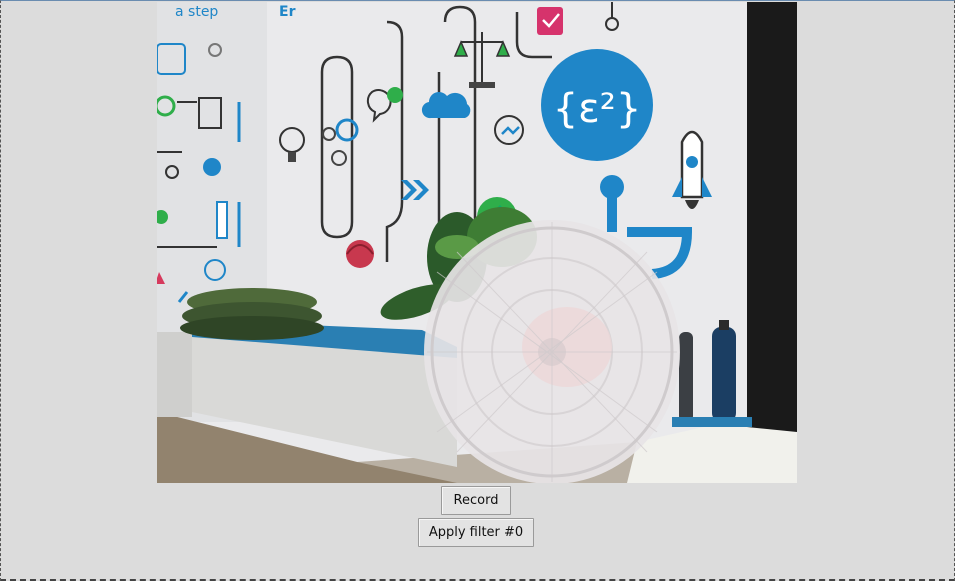 The height and width of the screenshot is (581, 955). I want to click on record-button: Record, so click(476, 500).